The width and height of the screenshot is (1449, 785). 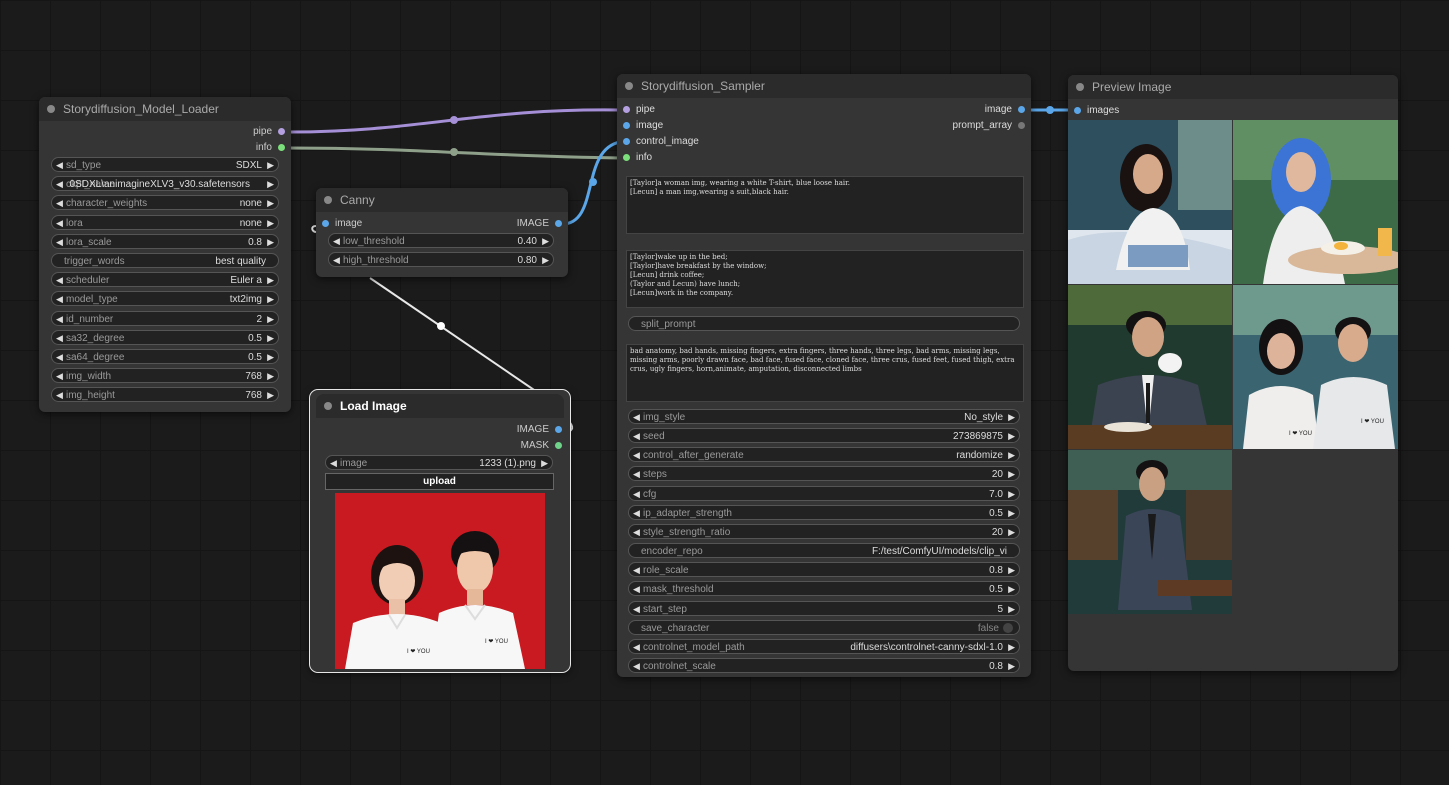 I want to click on output-prompt-array: prompt_array, so click(x=989, y=126).